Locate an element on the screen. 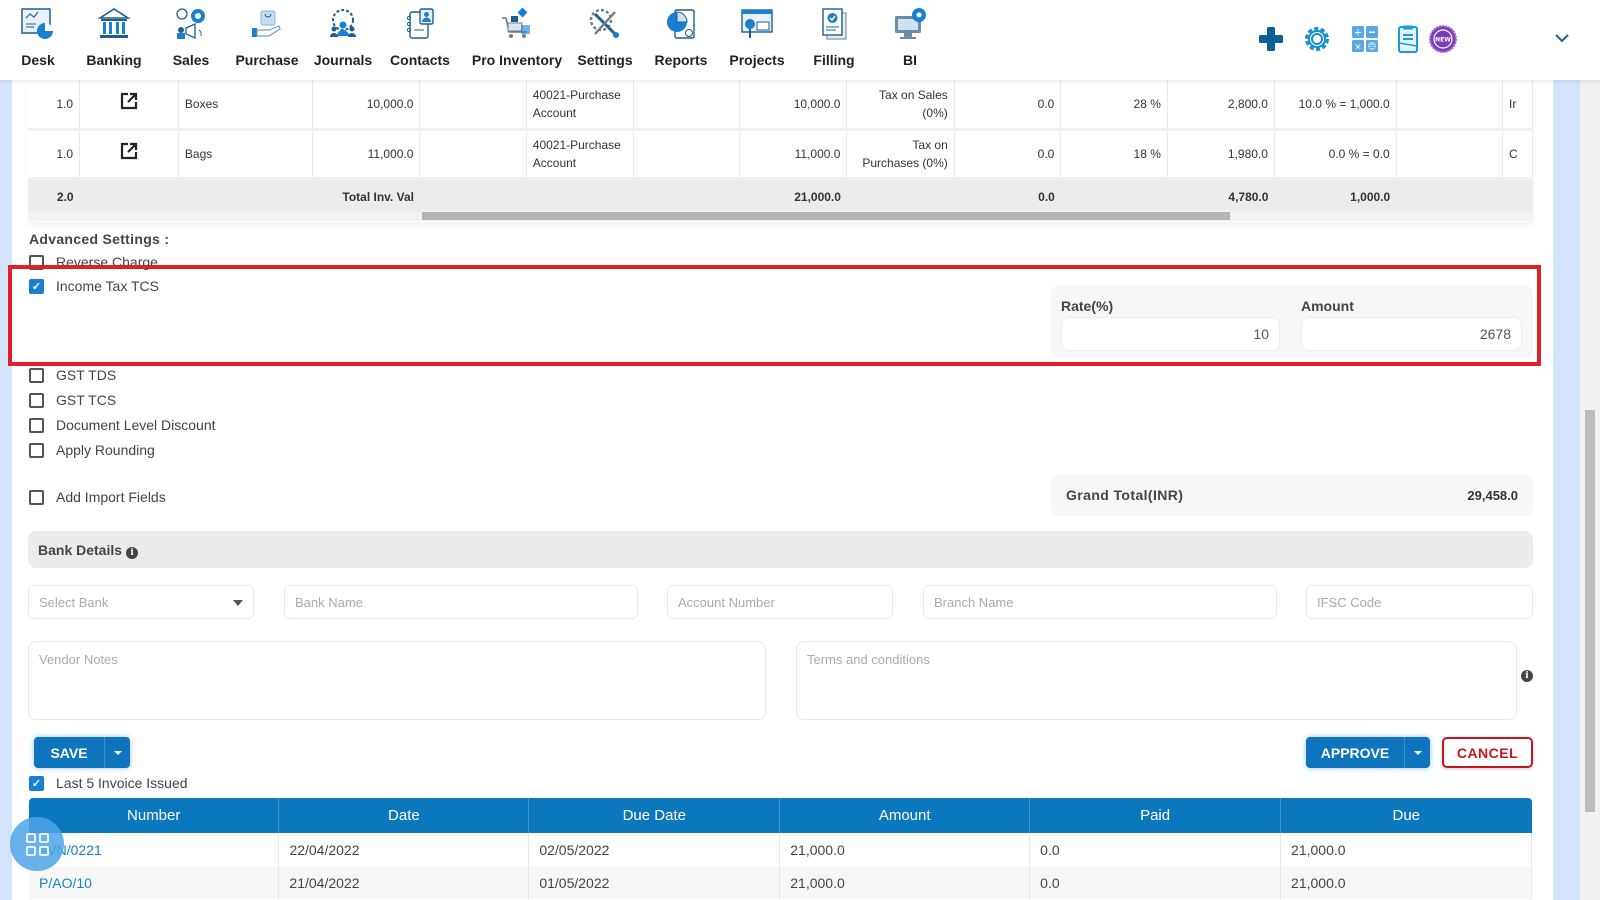 This screenshot has width=1600, height=900. add-import-fields-option: Add Import Fields is located at coordinates (97, 497).